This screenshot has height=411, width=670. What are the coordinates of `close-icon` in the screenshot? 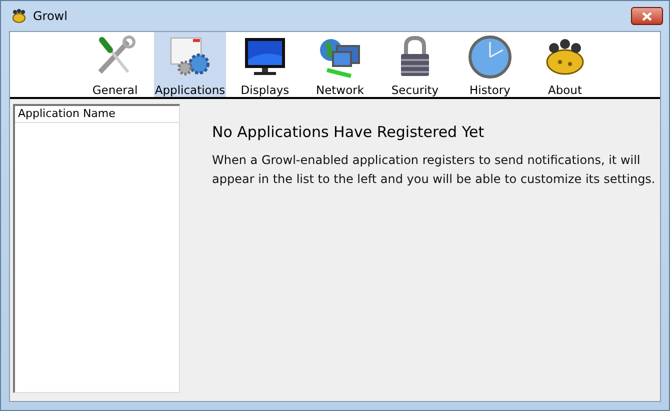 It's located at (647, 16).